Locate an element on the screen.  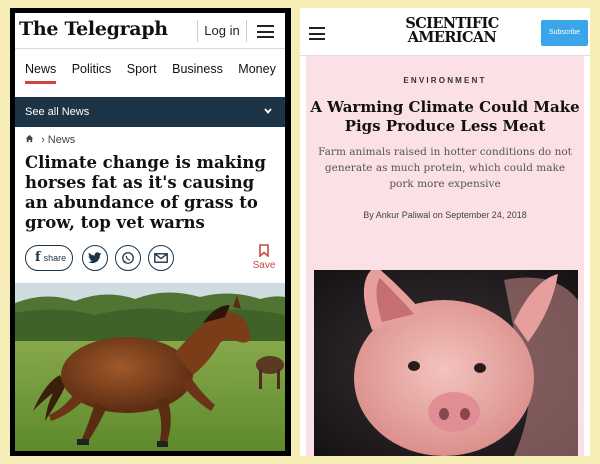
sciam-logo: SCIENTIFIC AMERICAN is located at coordinates (452, 31).